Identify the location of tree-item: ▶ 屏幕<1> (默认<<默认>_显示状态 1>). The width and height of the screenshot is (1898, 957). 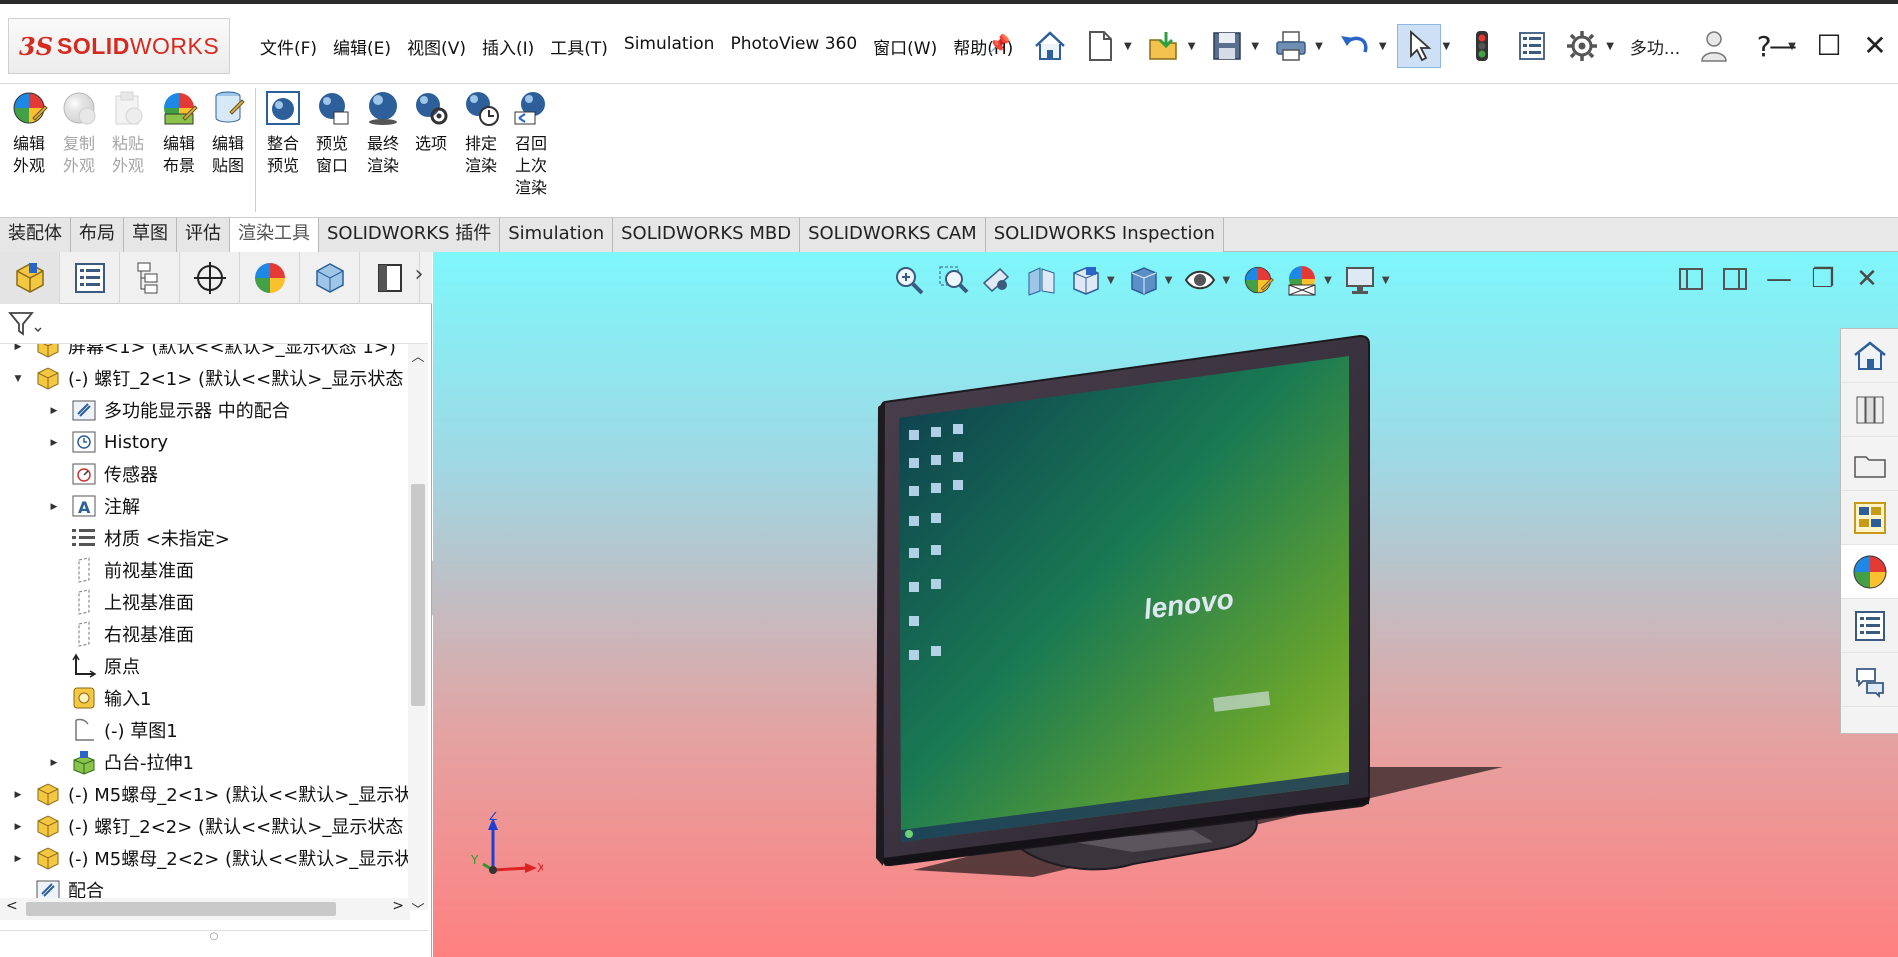
(203, 353).